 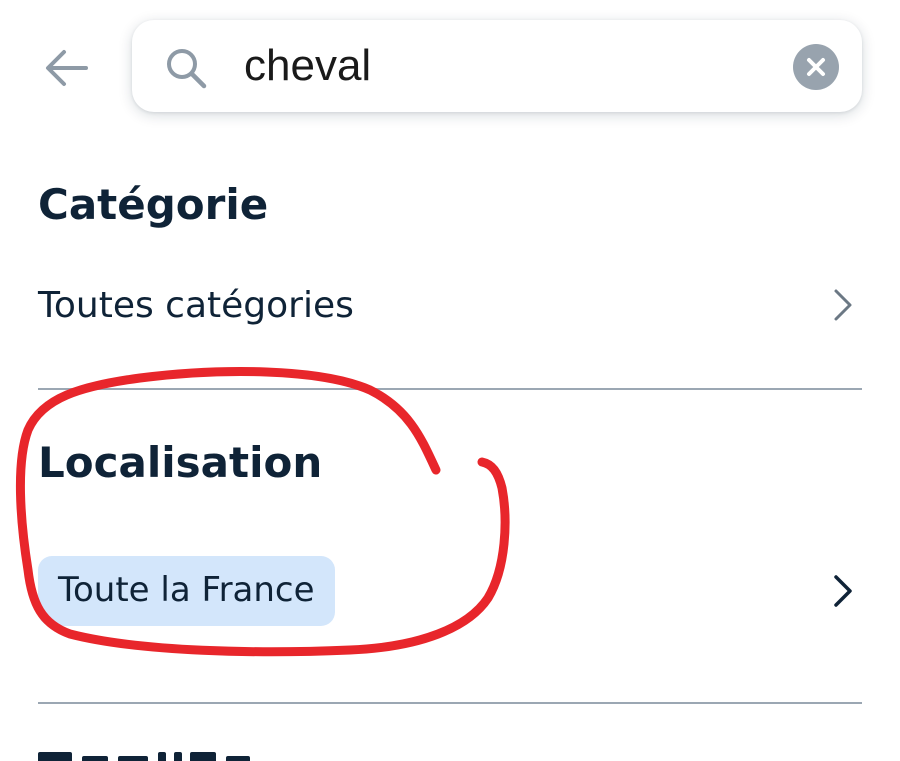 I want to click on search-bar, so click(x=497, y=66).